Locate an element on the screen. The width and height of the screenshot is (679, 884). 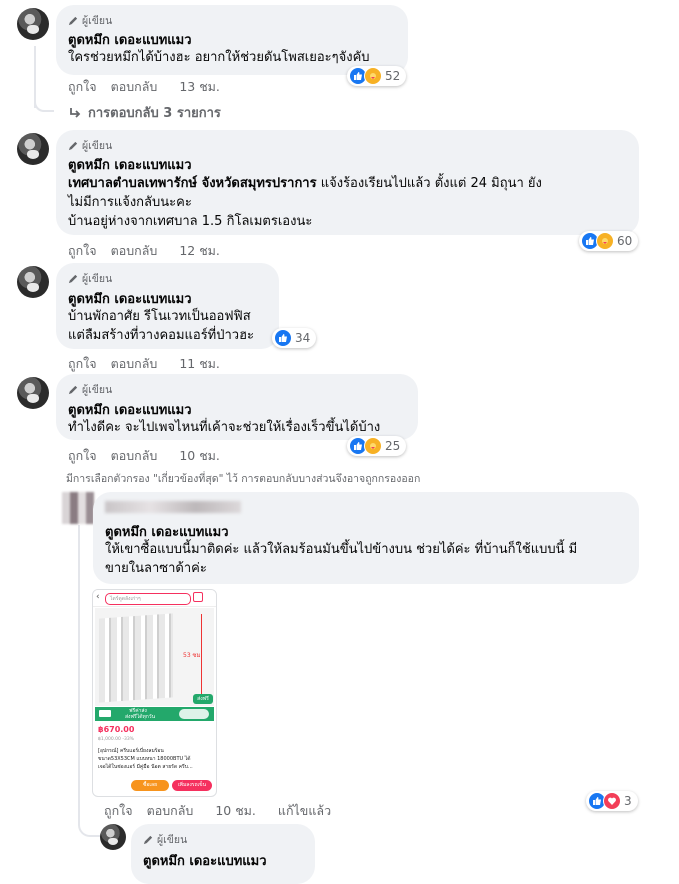
thread-line is located at coordinates (35, 682).